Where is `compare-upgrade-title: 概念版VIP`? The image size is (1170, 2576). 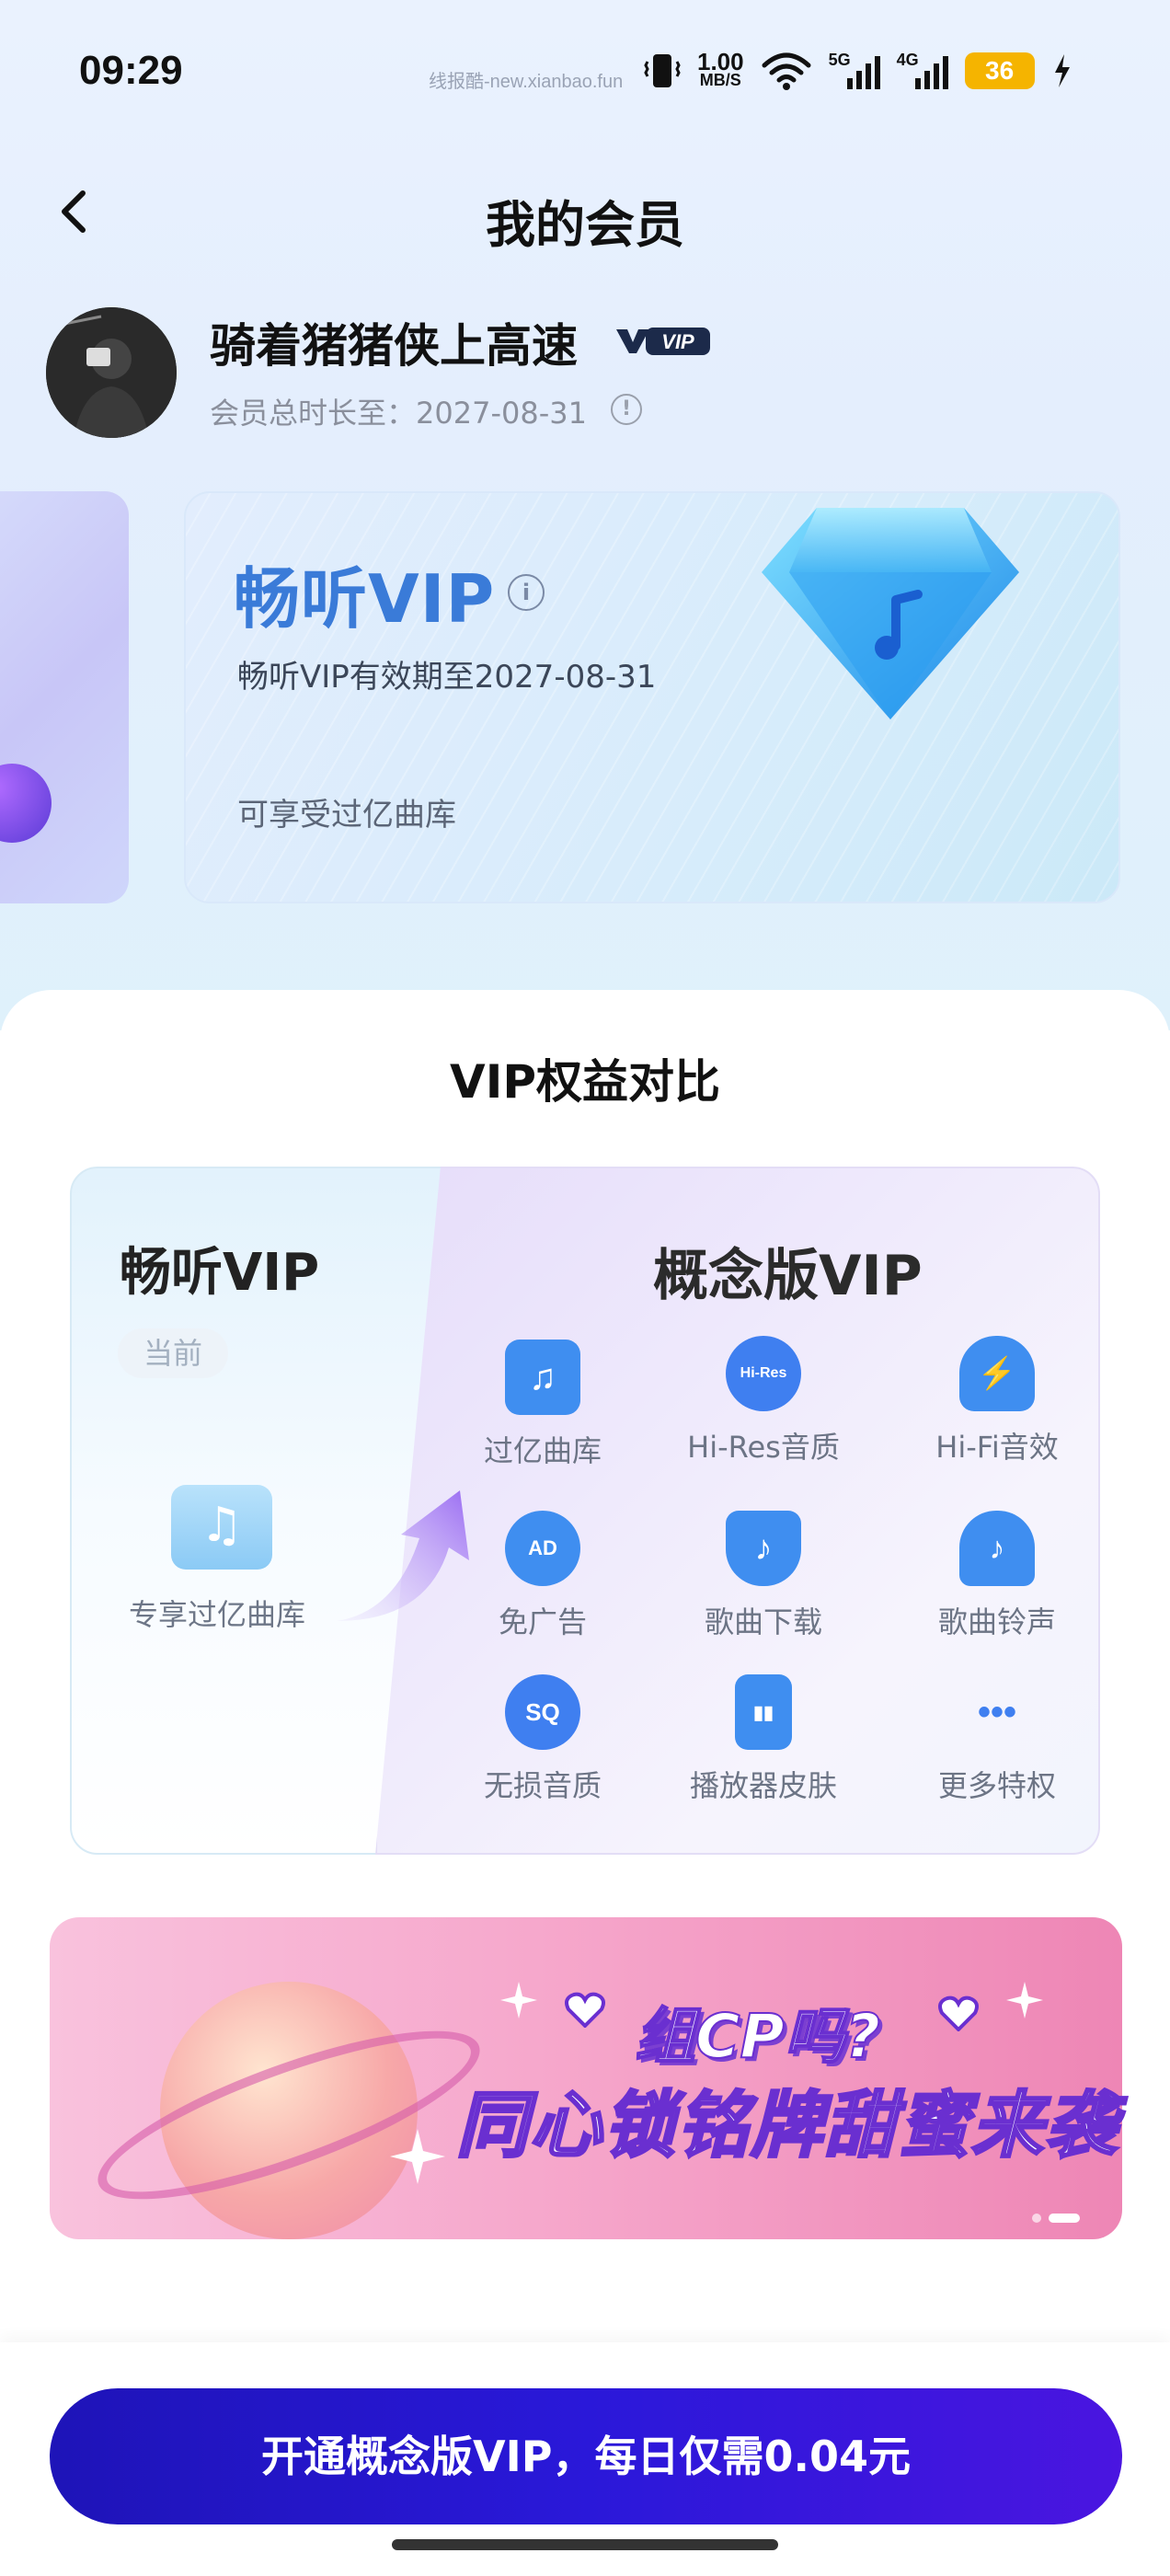
compare-upgrade-title: 概念版VIP is located at coordinates (788, 1276).